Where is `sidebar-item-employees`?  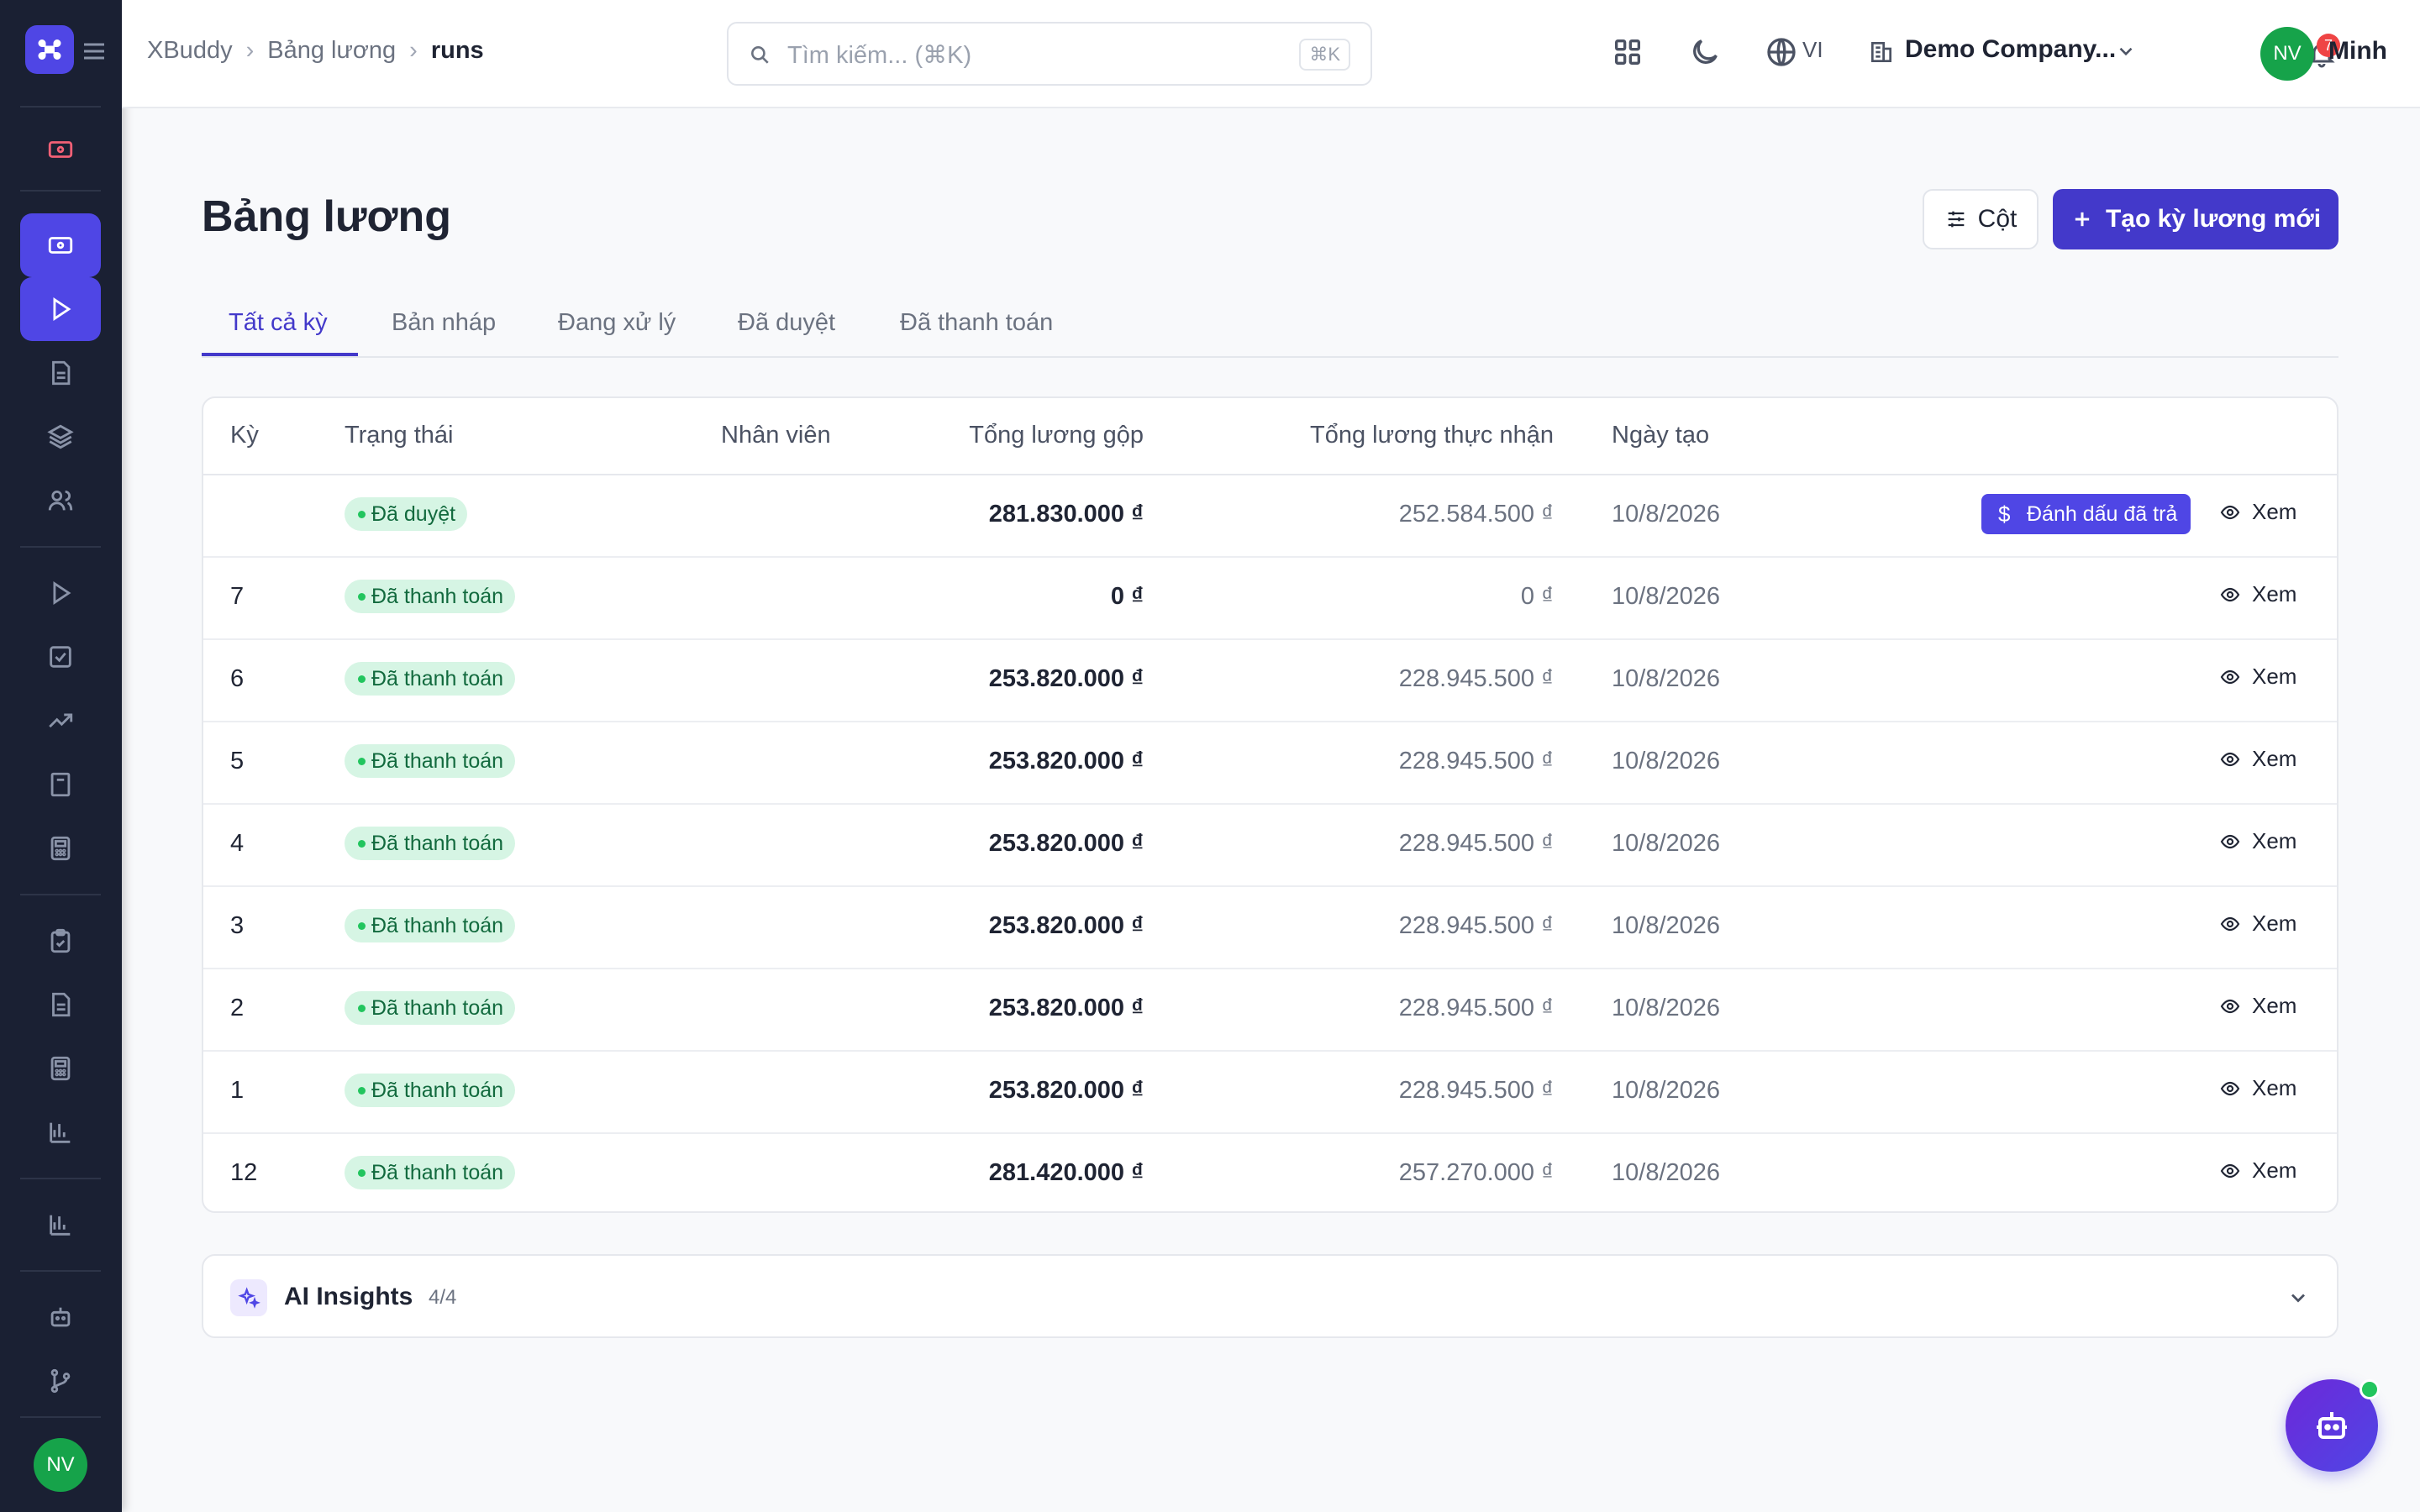 sidebar-item-employees is located at coordinates (60, 501).